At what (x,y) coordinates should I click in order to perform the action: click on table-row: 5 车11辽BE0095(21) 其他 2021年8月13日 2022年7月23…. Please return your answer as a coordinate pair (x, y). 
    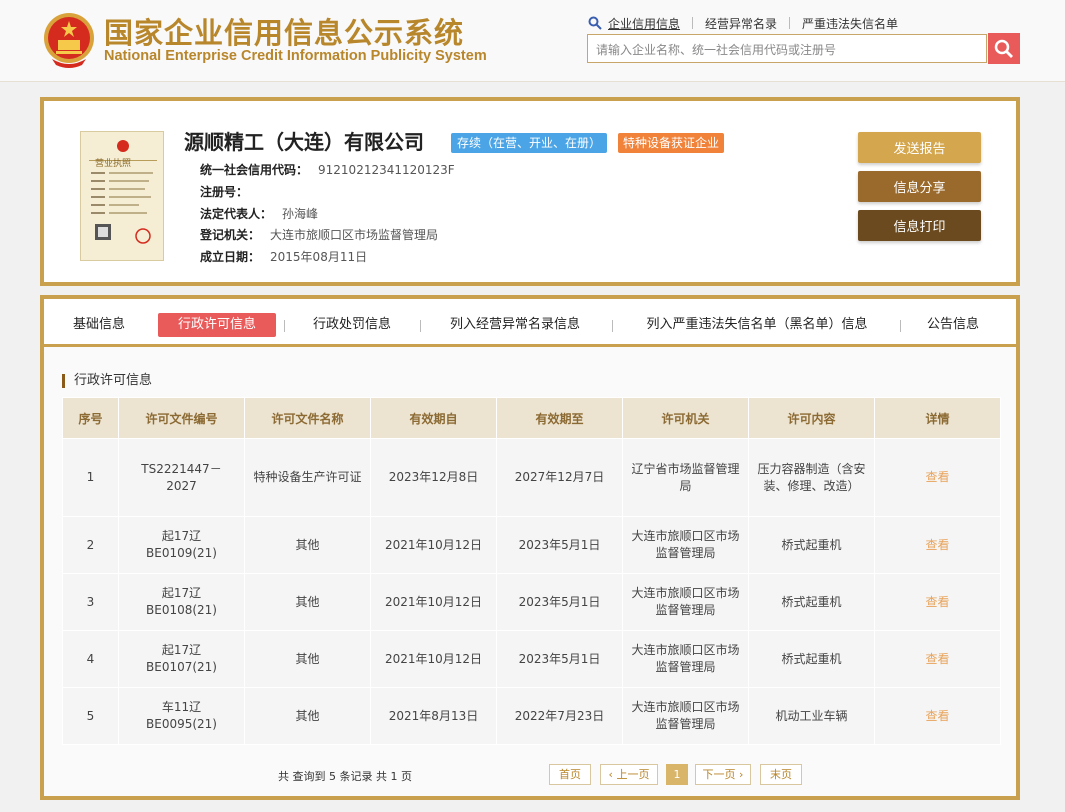
    Looking at the image, I should click on (531, 716).